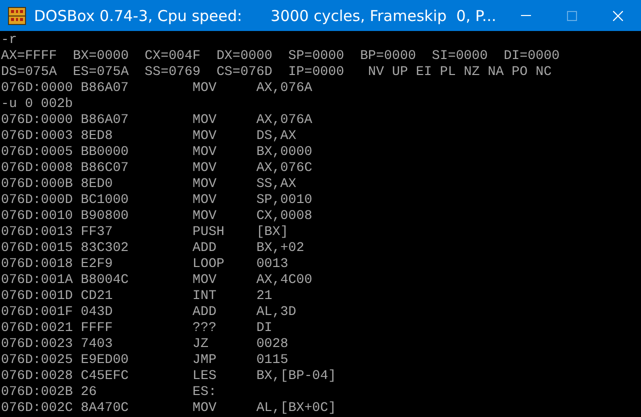  Describe the element at coordinates (104, 279) in the screenshot. I see `opcode-bytes: B8004C` at that location.